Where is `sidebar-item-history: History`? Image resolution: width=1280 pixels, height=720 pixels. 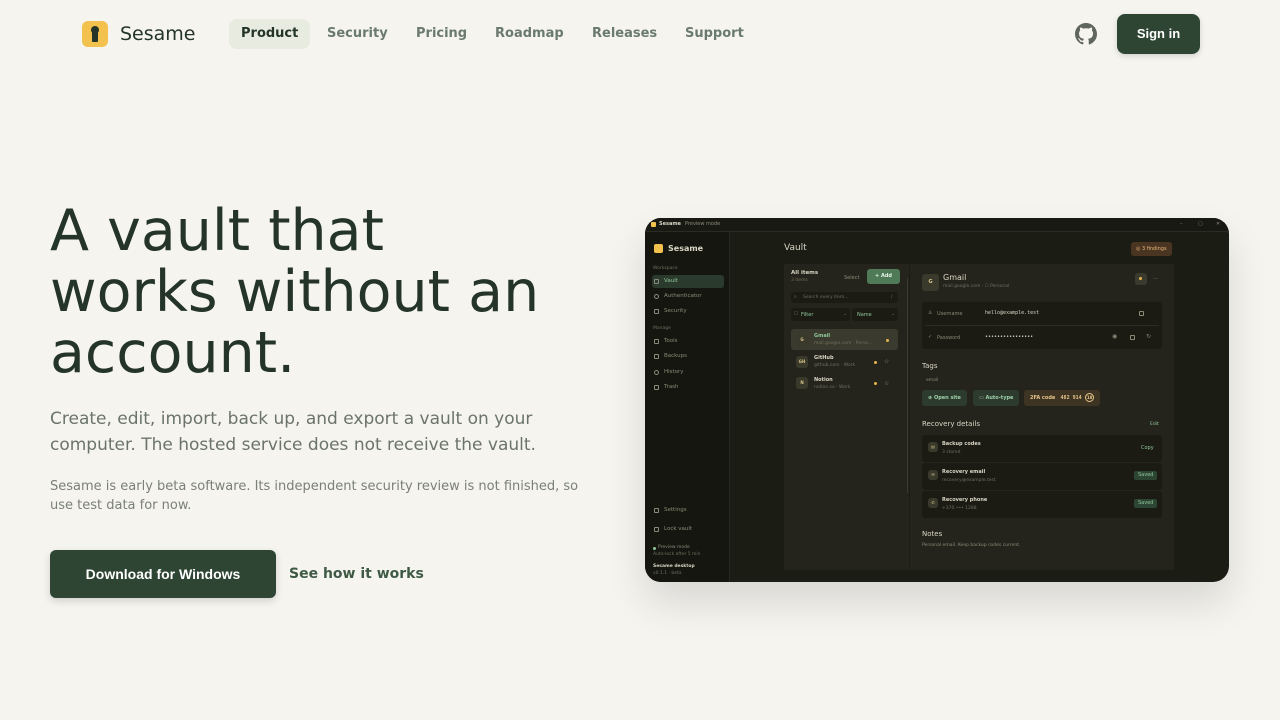 sidebar-item-history: History is located at coordinates (674, 372).